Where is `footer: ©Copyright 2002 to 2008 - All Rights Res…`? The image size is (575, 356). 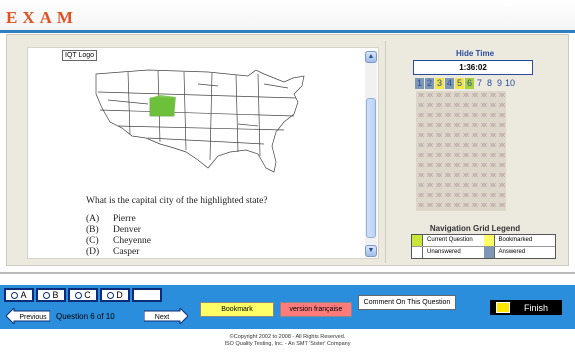 footer: ©Copyright 2002 to 2008 - All Rights Res… is located at coordinates (287, 341).